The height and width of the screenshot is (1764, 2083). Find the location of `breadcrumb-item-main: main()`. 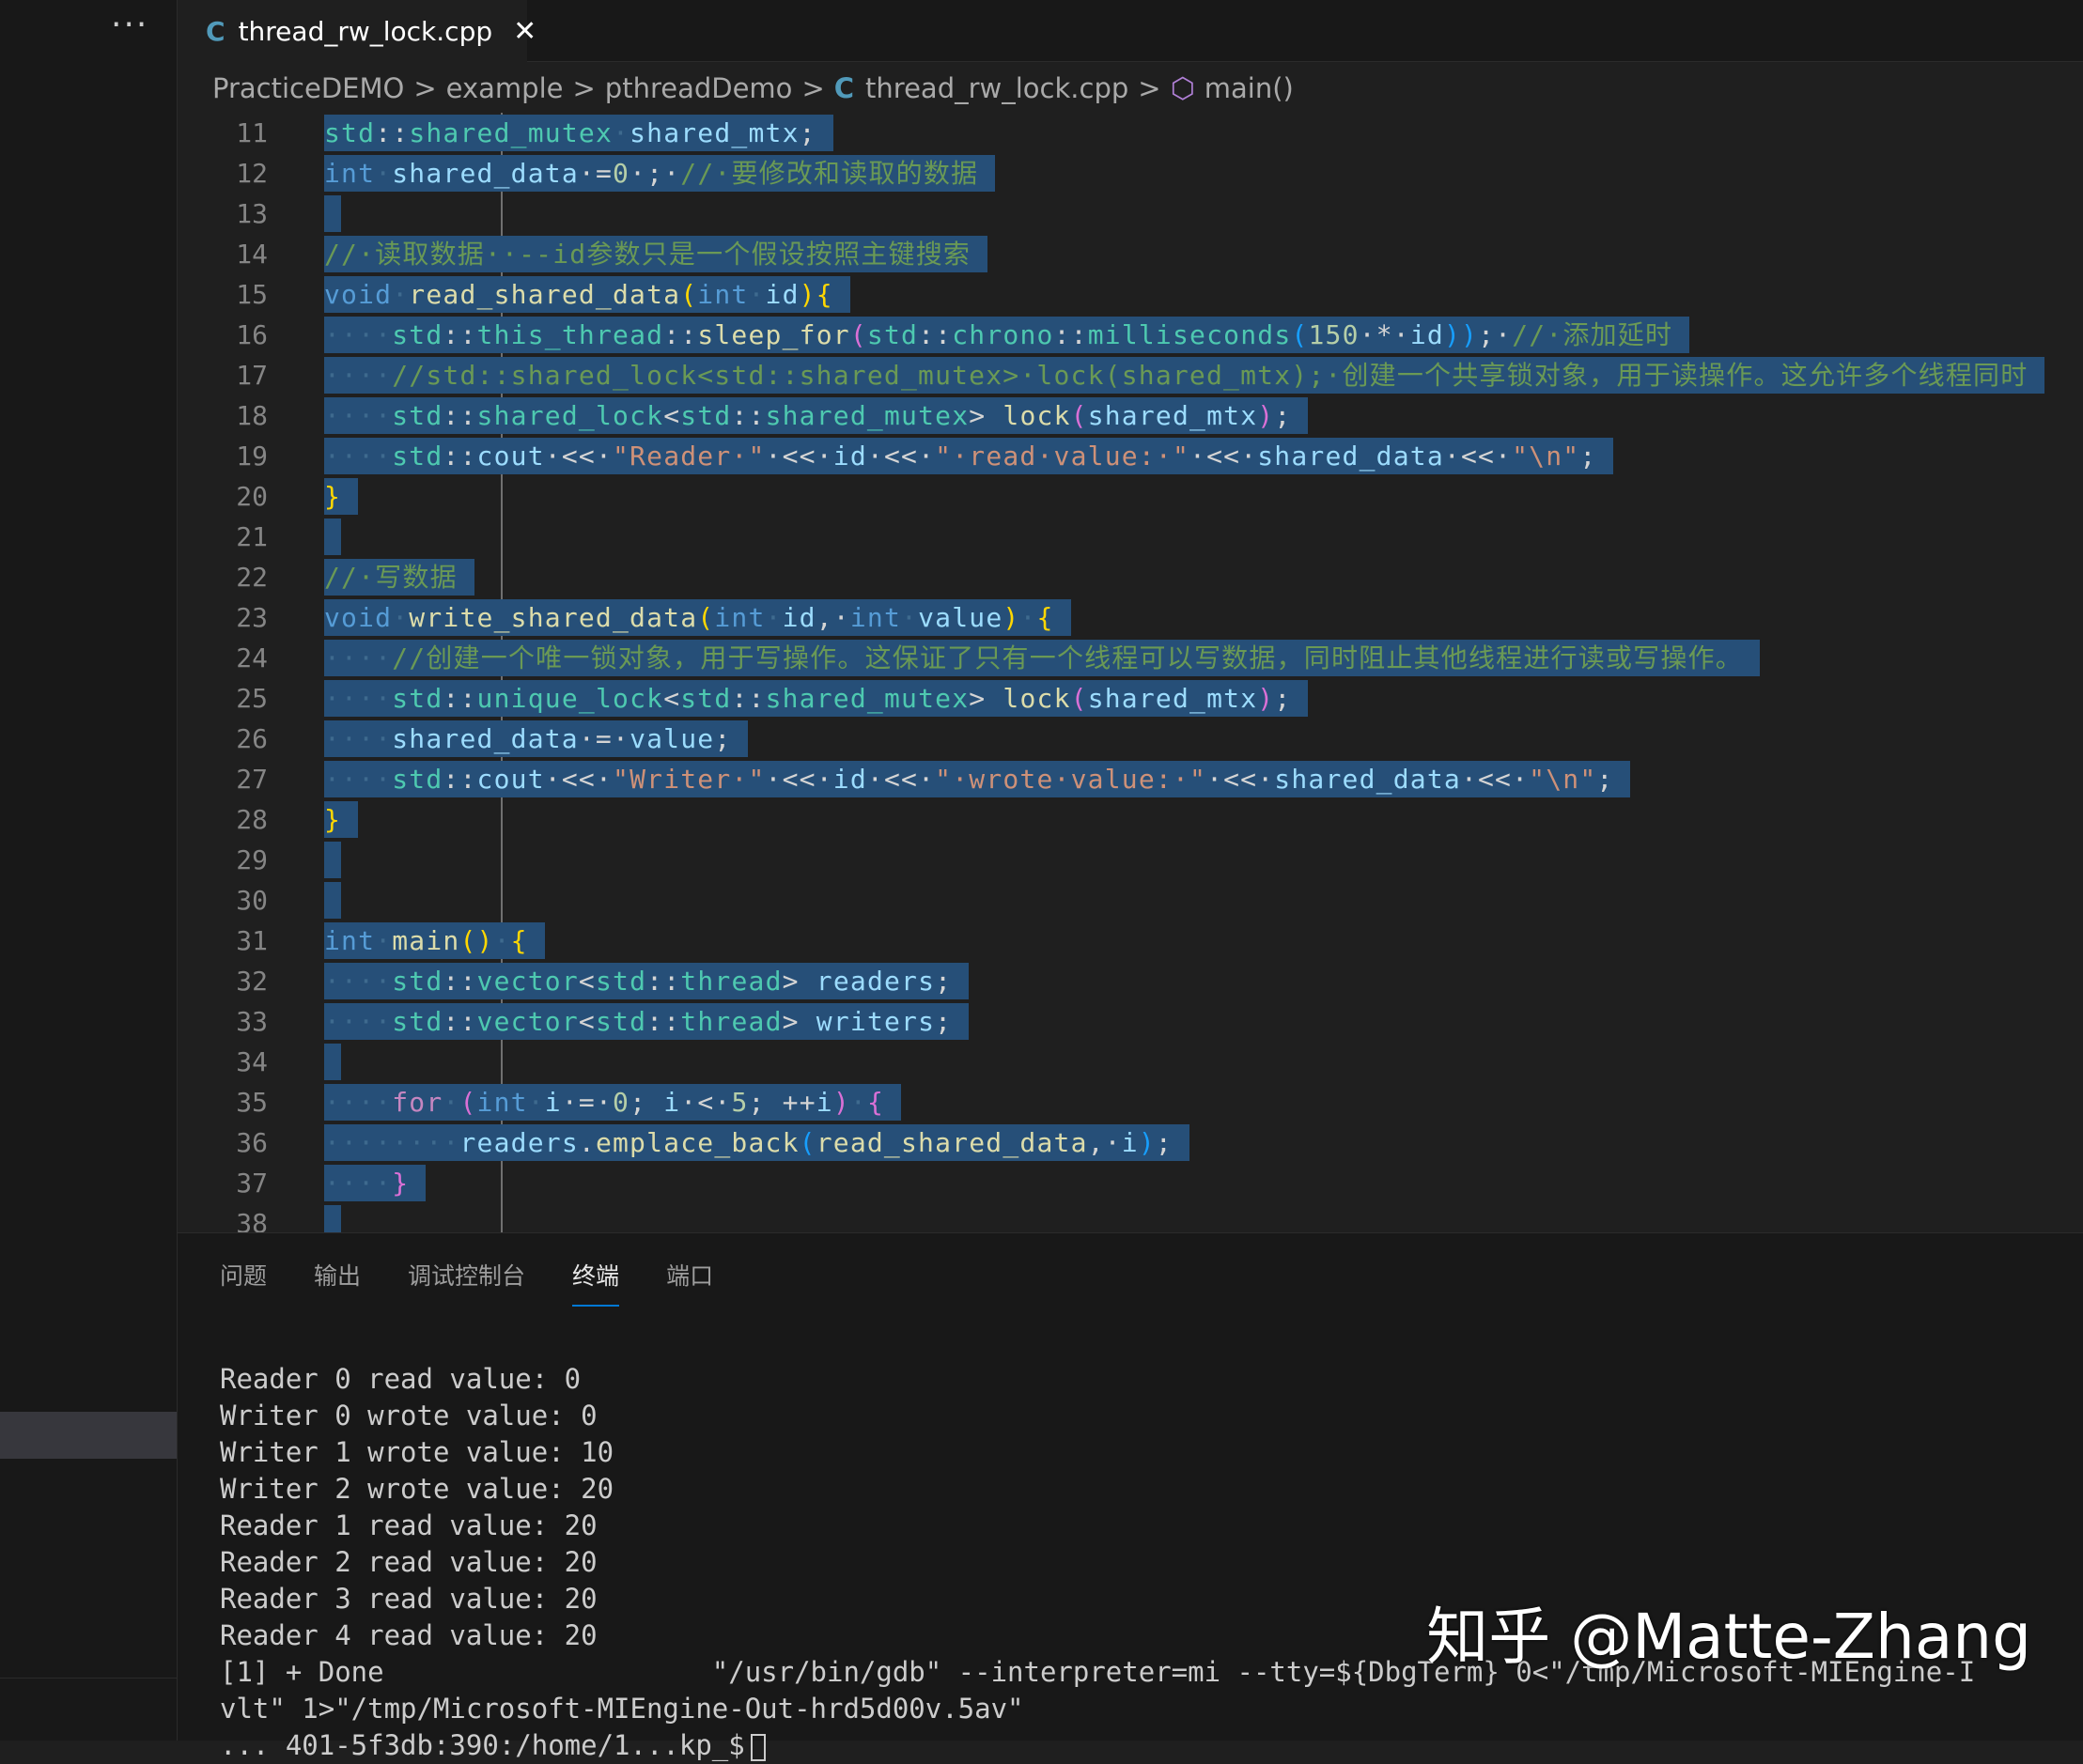

breadcrumb-item-main: main() is located at coordinates (1249, 88).